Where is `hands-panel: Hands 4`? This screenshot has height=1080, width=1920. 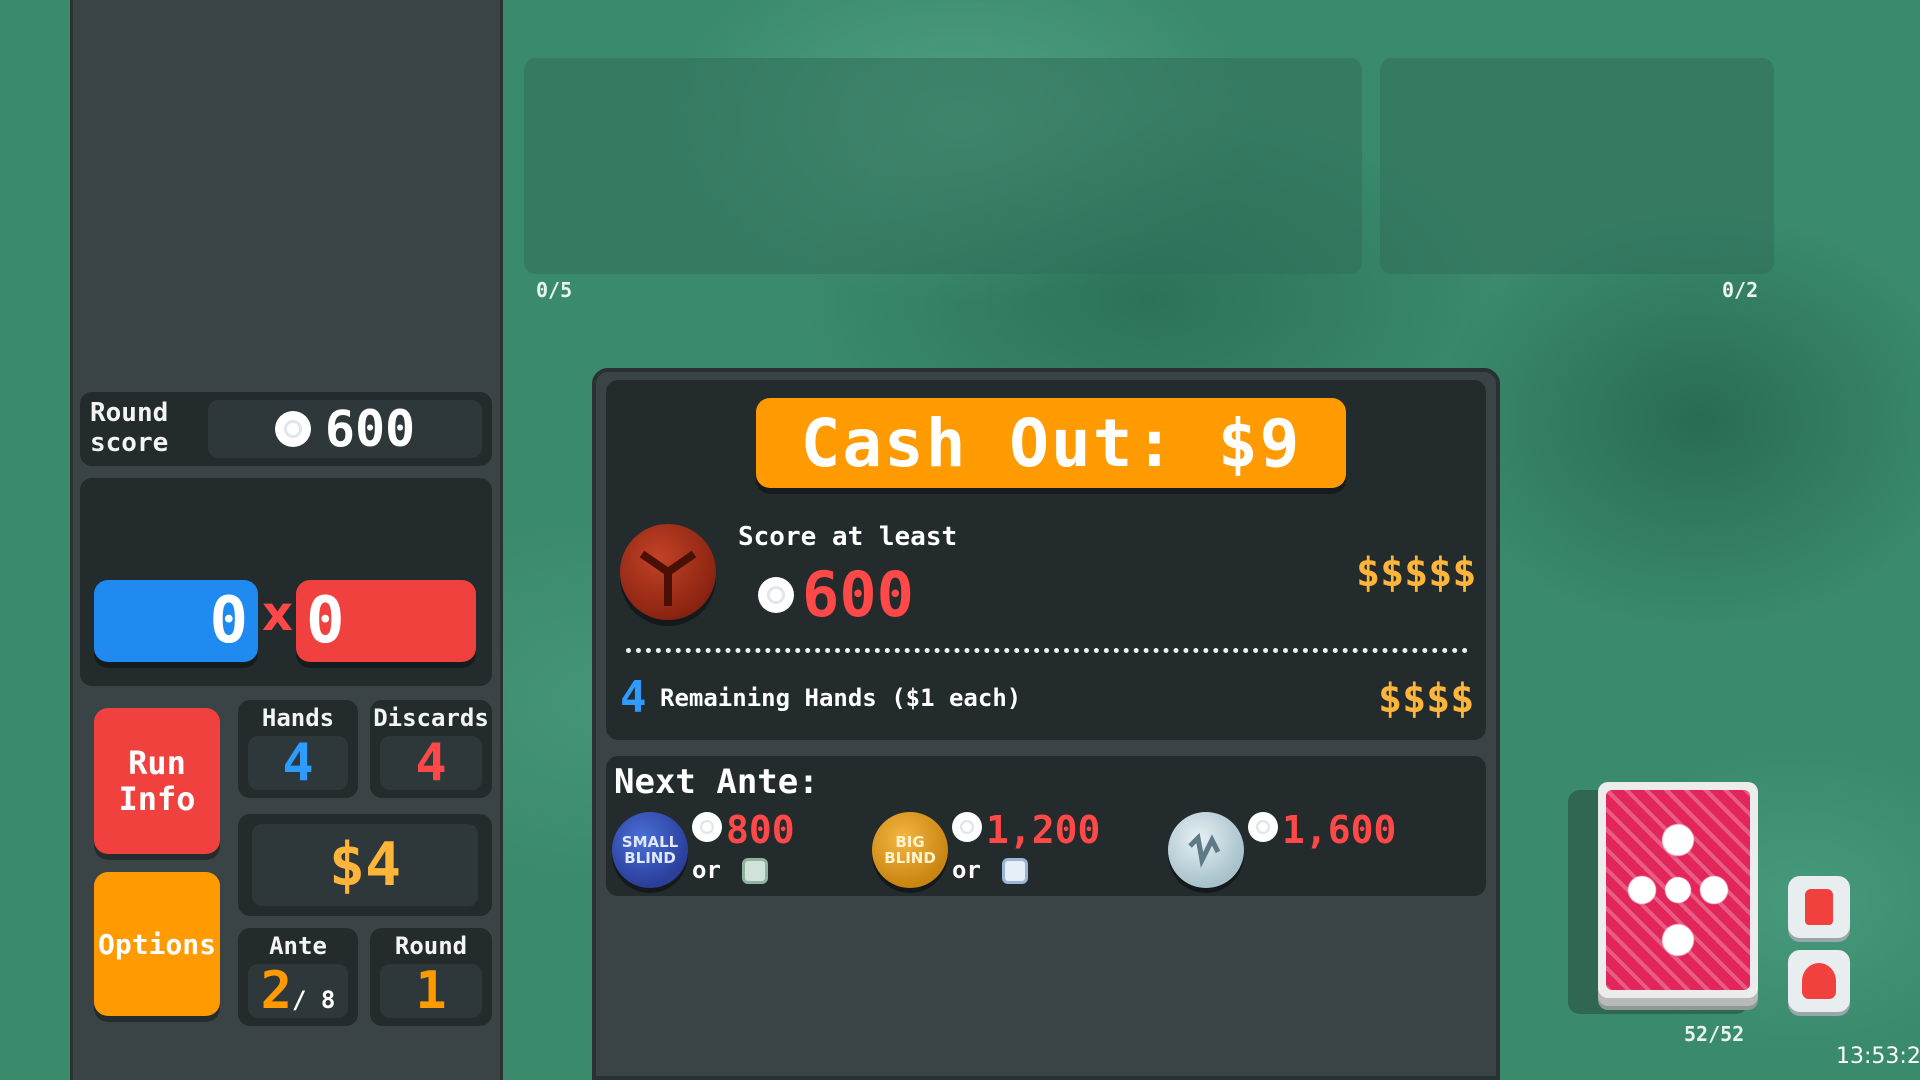
hands-panel: Hands 4 is located at coordinates (298, 749).